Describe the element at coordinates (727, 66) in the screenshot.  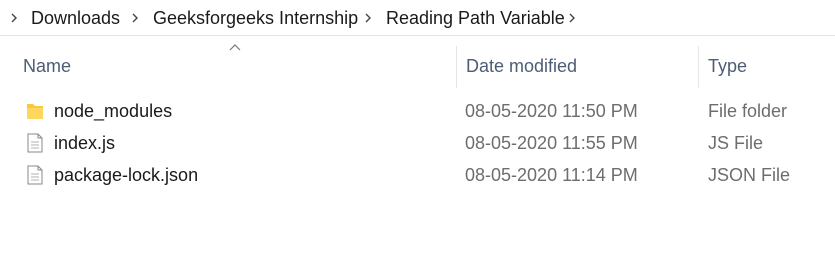
I see `column-header-type: Type` at that location.